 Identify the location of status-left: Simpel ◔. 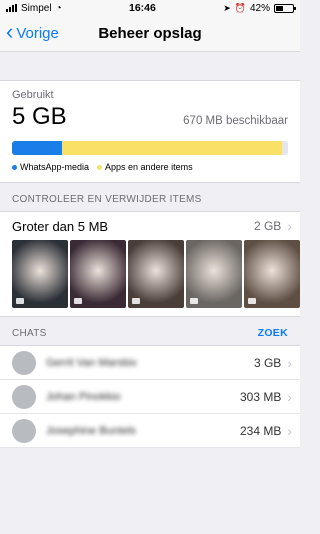
(34, 8).